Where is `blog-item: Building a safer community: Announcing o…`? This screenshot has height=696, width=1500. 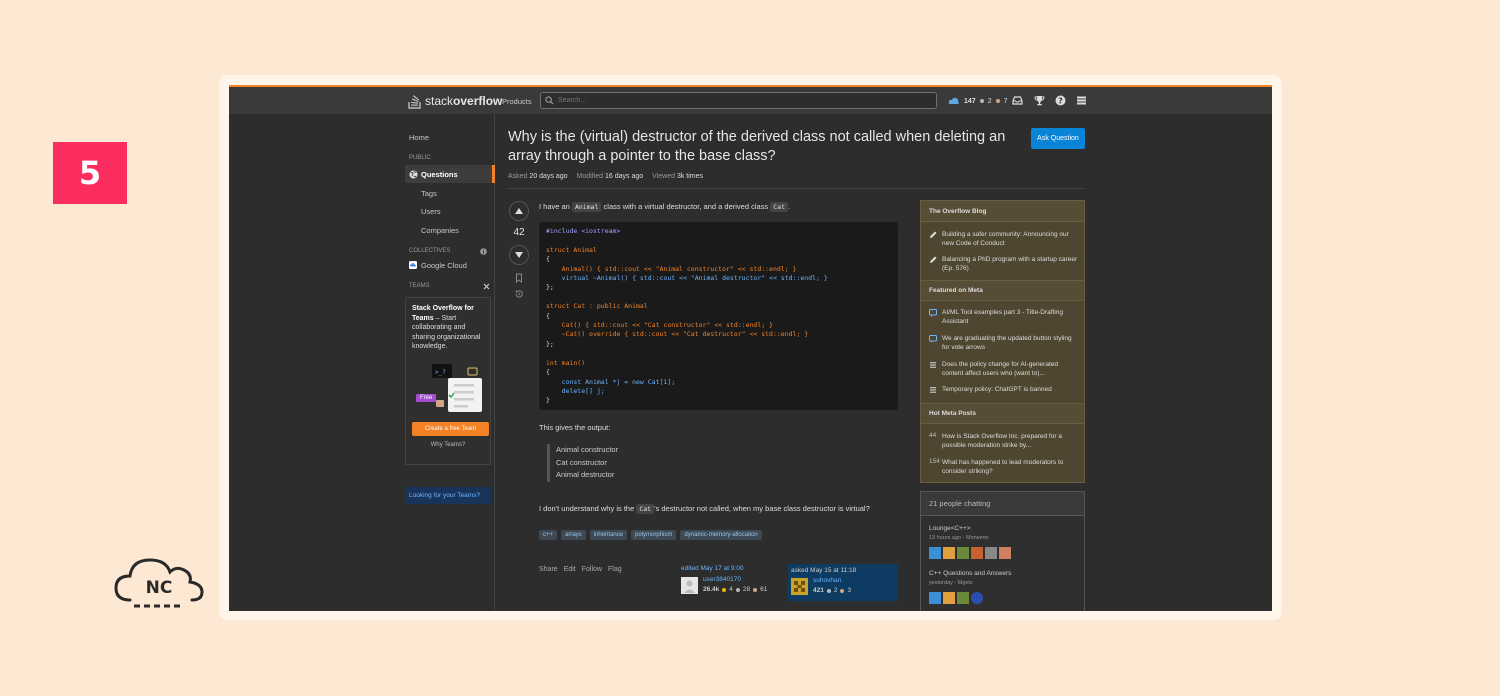
blog-item: Building a safer community: Announcing o… is located at coordinates (1011, 239).